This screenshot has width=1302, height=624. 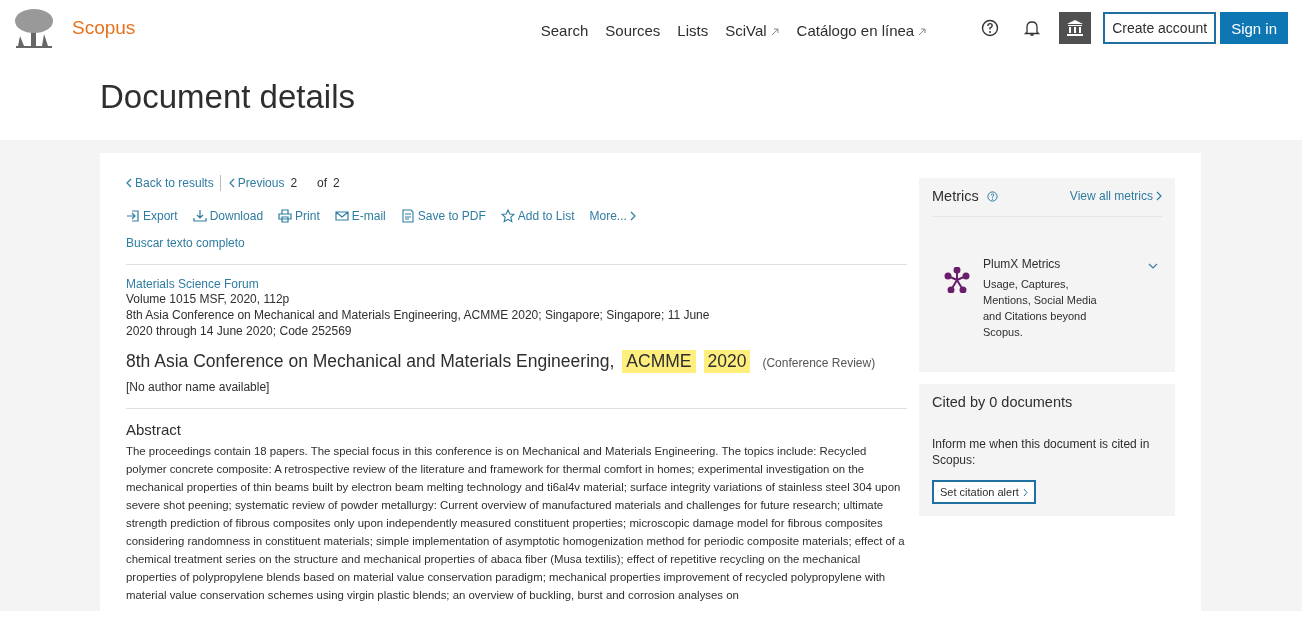 I want to click on brand-name: Scopus, so click(x=104, y=28).